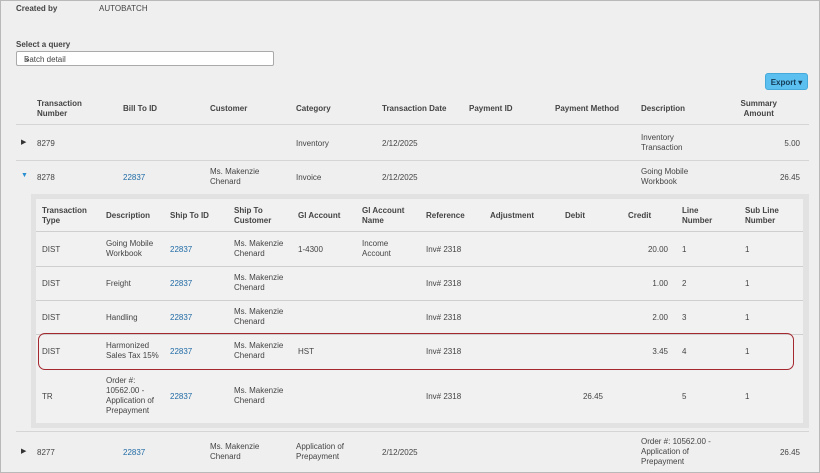 Image resolution: width=820 pixels, height=473 pixels. Describe the element at coordinates (445, 215) in the screenshot. I see `subheader-reference: Reference` at that location.